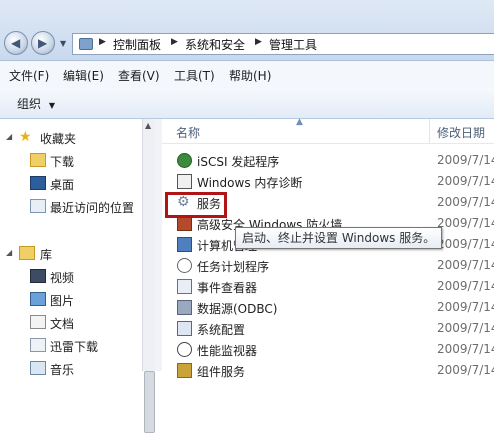  I want to click on nav-scrollbar: ▲, so click(148, 276).